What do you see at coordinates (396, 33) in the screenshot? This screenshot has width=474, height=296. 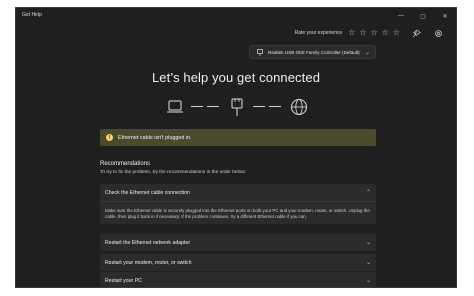 I see `star-icon-5: ☆` at bounding box center [396, 33].